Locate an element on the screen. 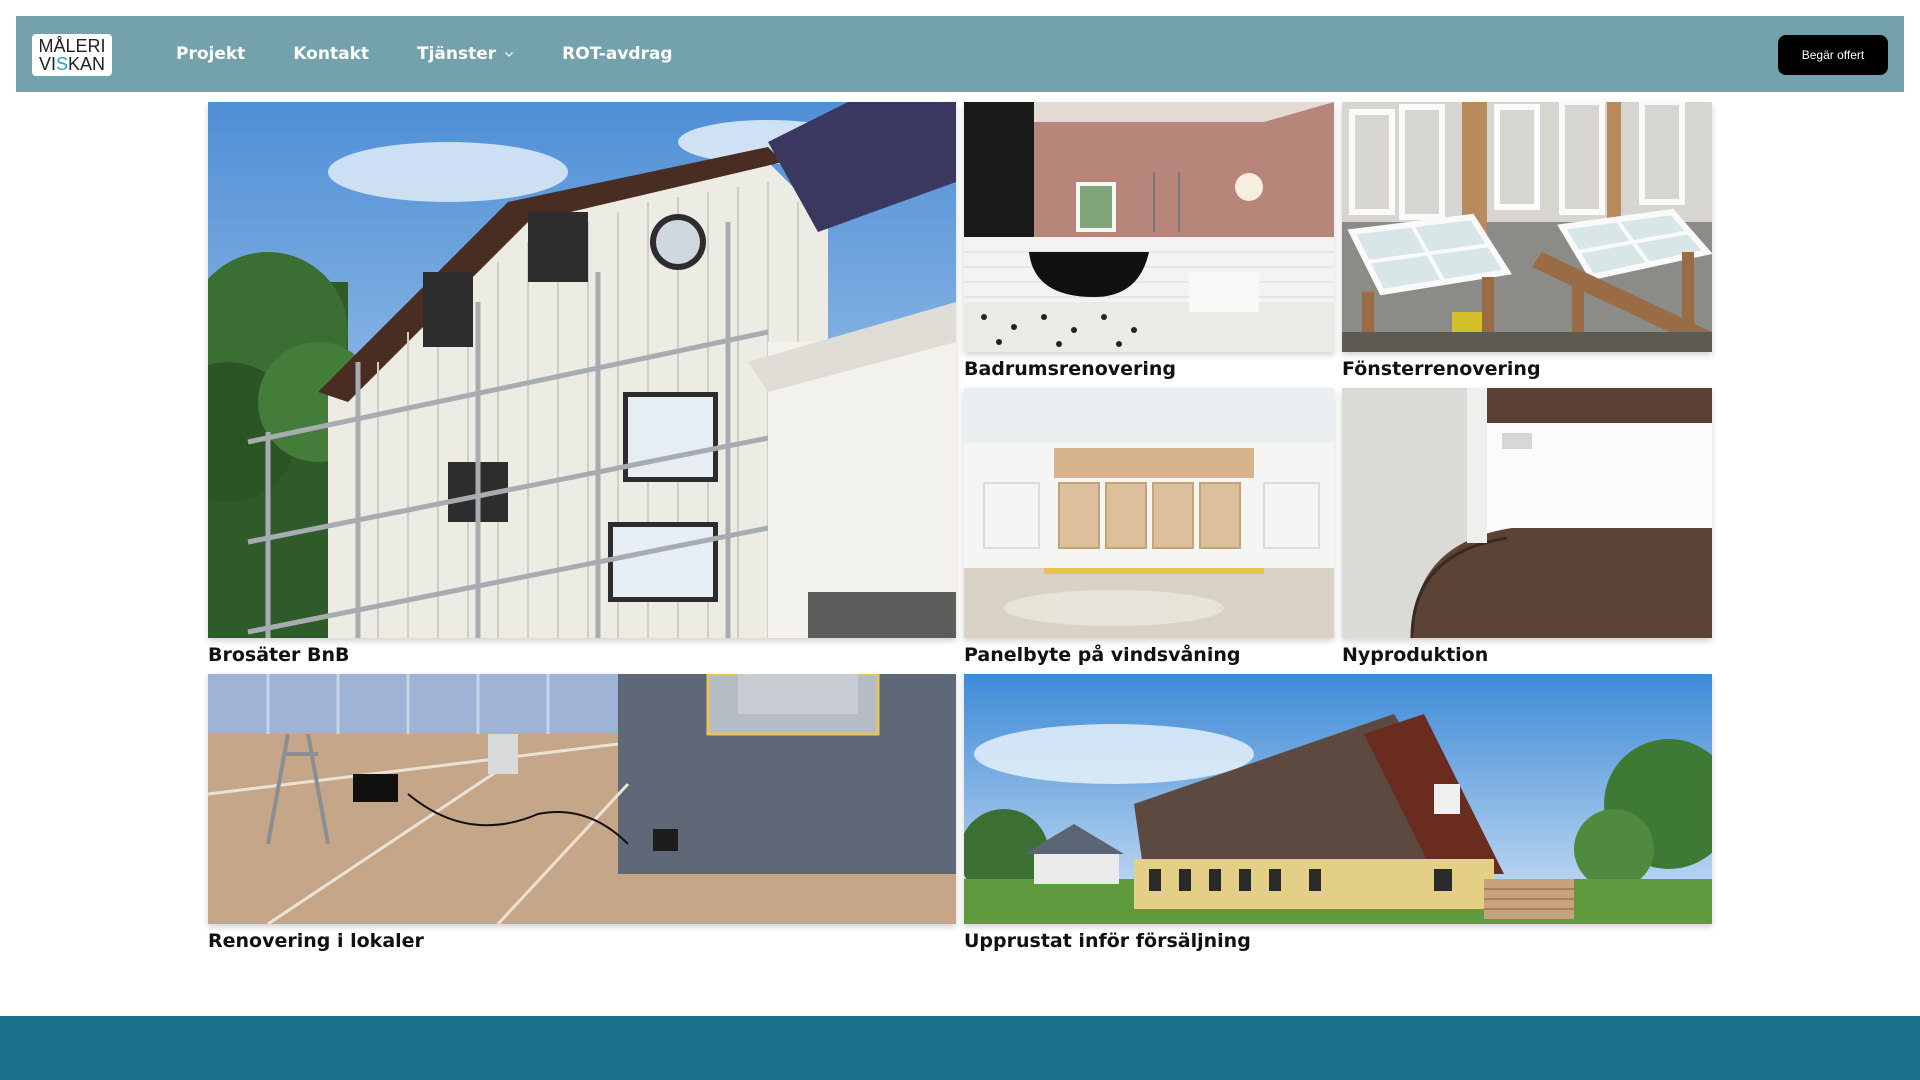 The height and width of the screenshot is (1080, 1920). project-image-interior-renovation is located at coordinates (582, 799).